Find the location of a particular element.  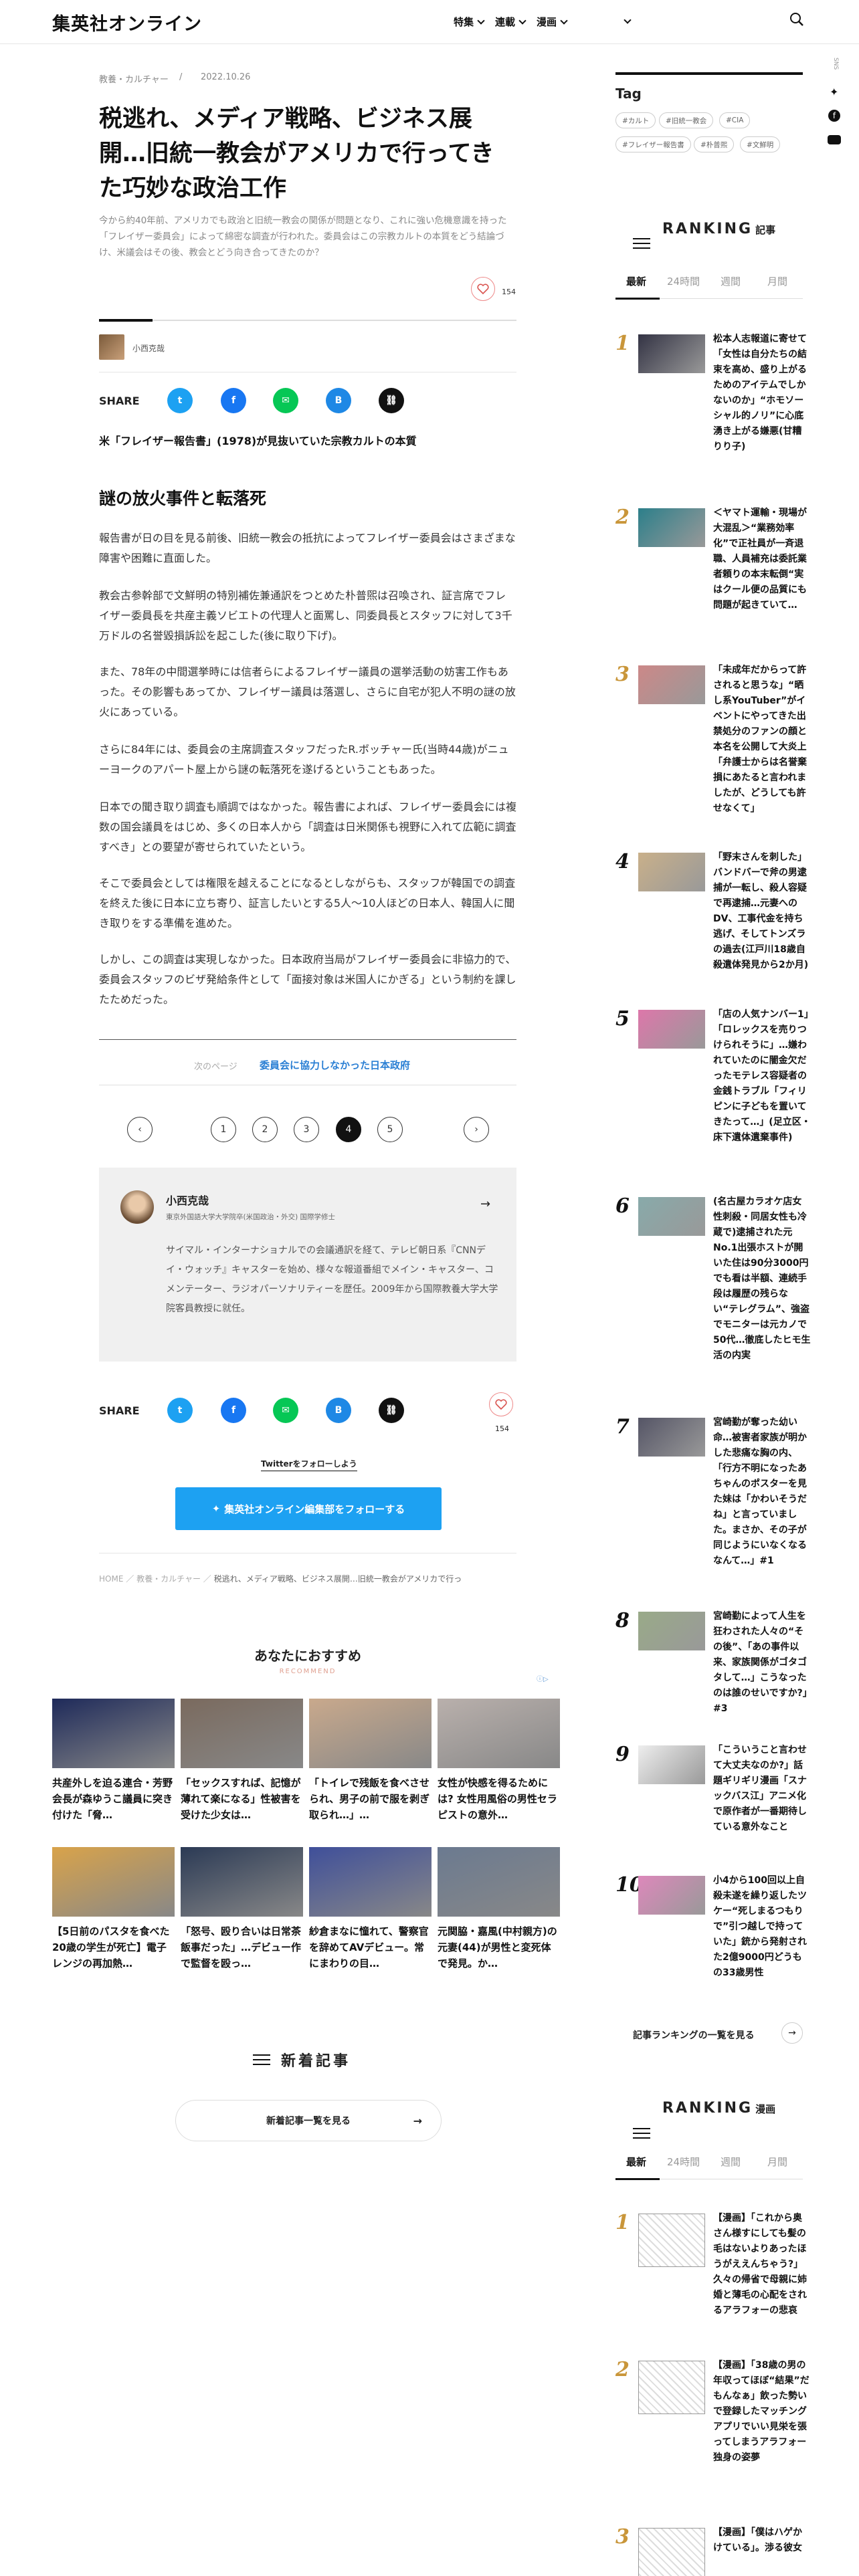

nav-item-series: 連載 is located at coordinates (511, 22).